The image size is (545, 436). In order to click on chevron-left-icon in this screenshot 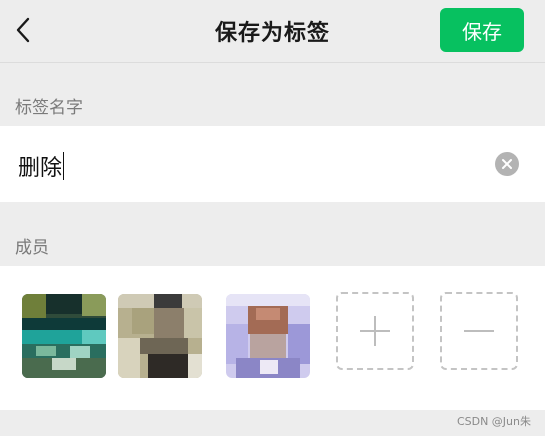, I will do `click(23, 30)`.